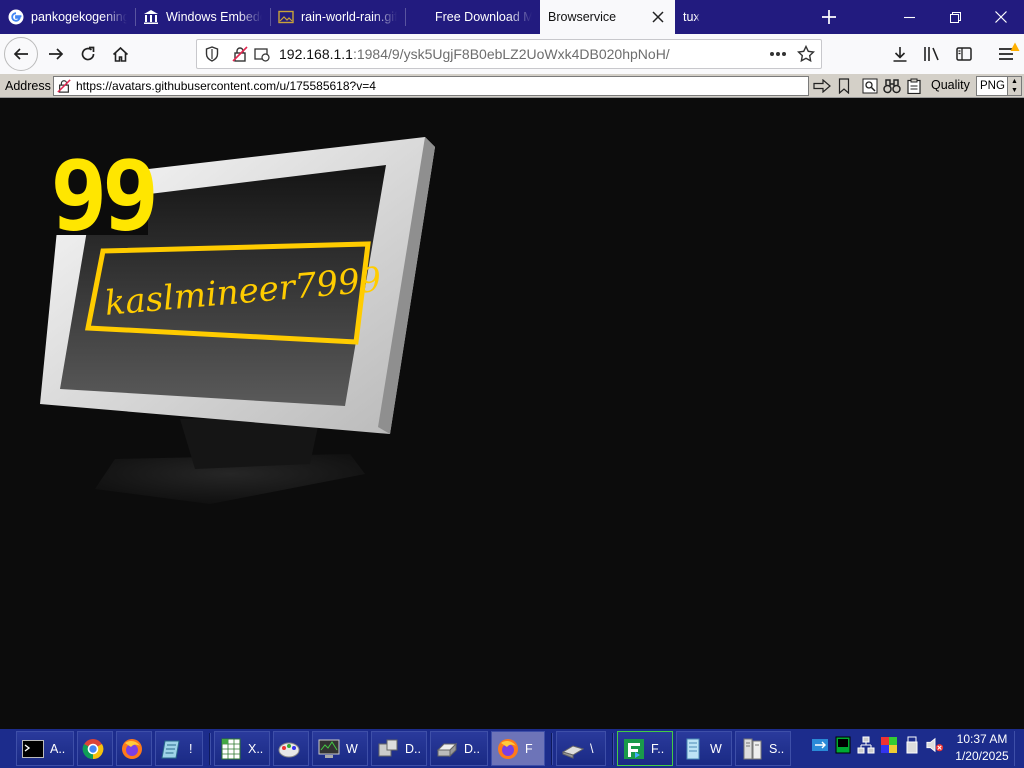 Image resolution: width=1024 pixels, height=768 pixels. I want to click on taskbar-label: W, so click(716, 748).